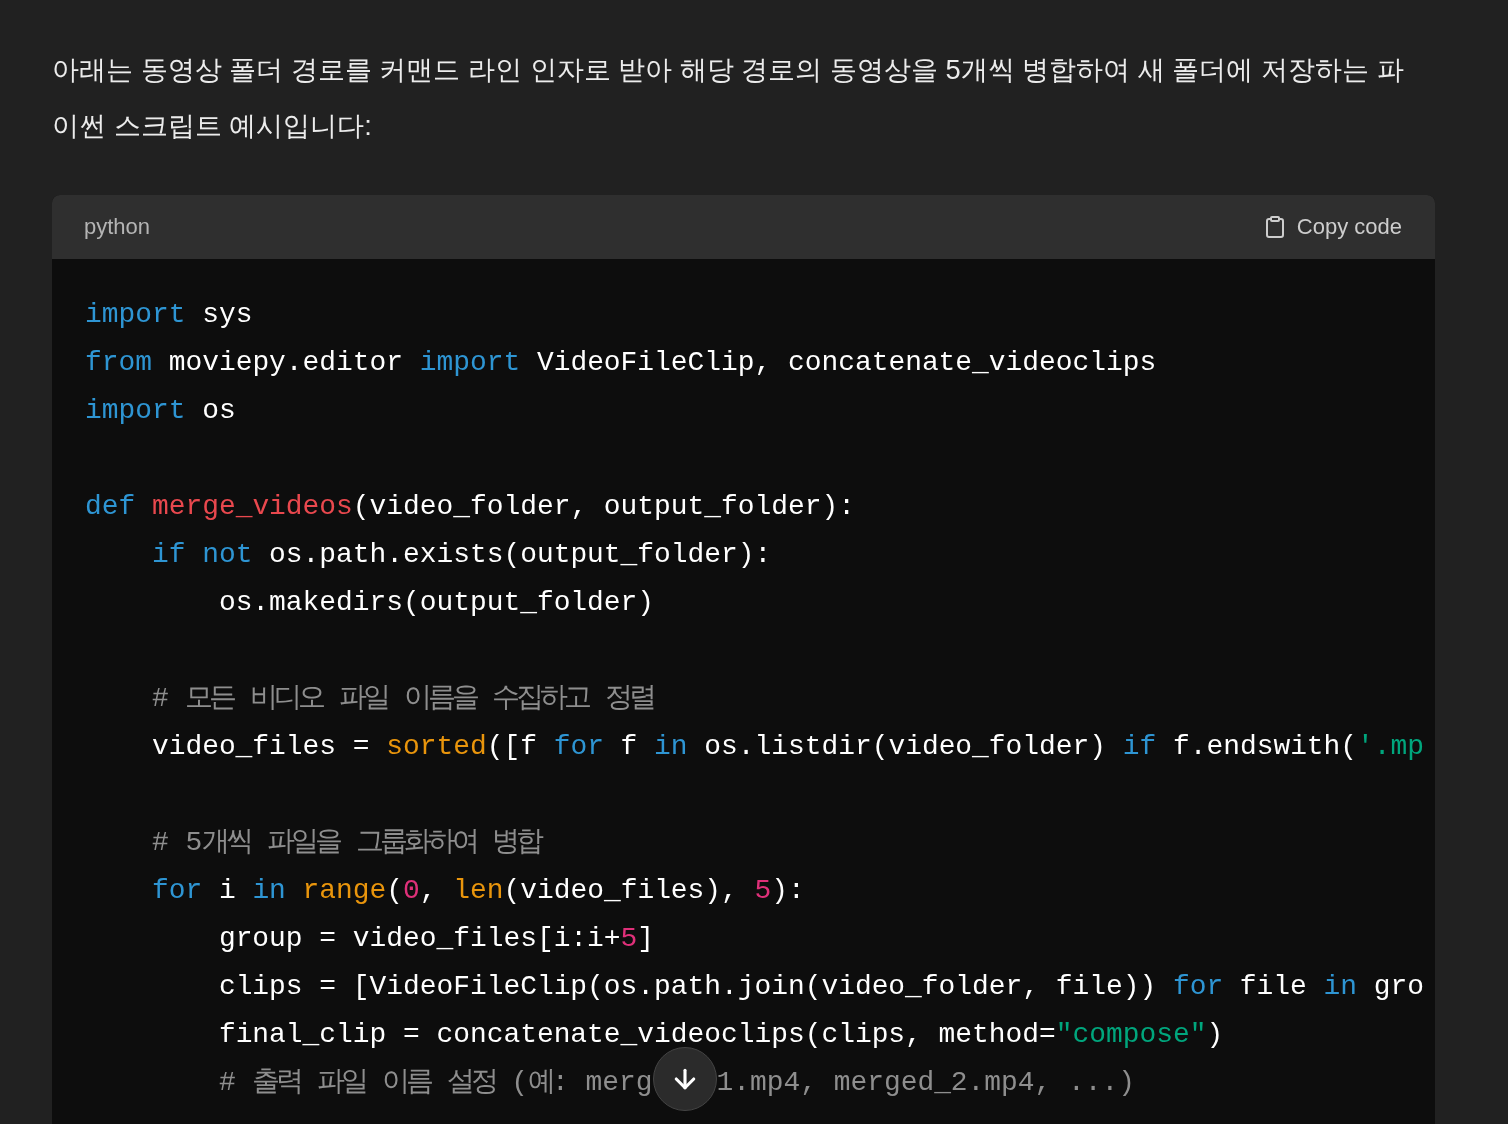 The image size is (1508, 1124). I want to click on code-line: for i in range(0, len(video_files), 5):, so click(478, 891).